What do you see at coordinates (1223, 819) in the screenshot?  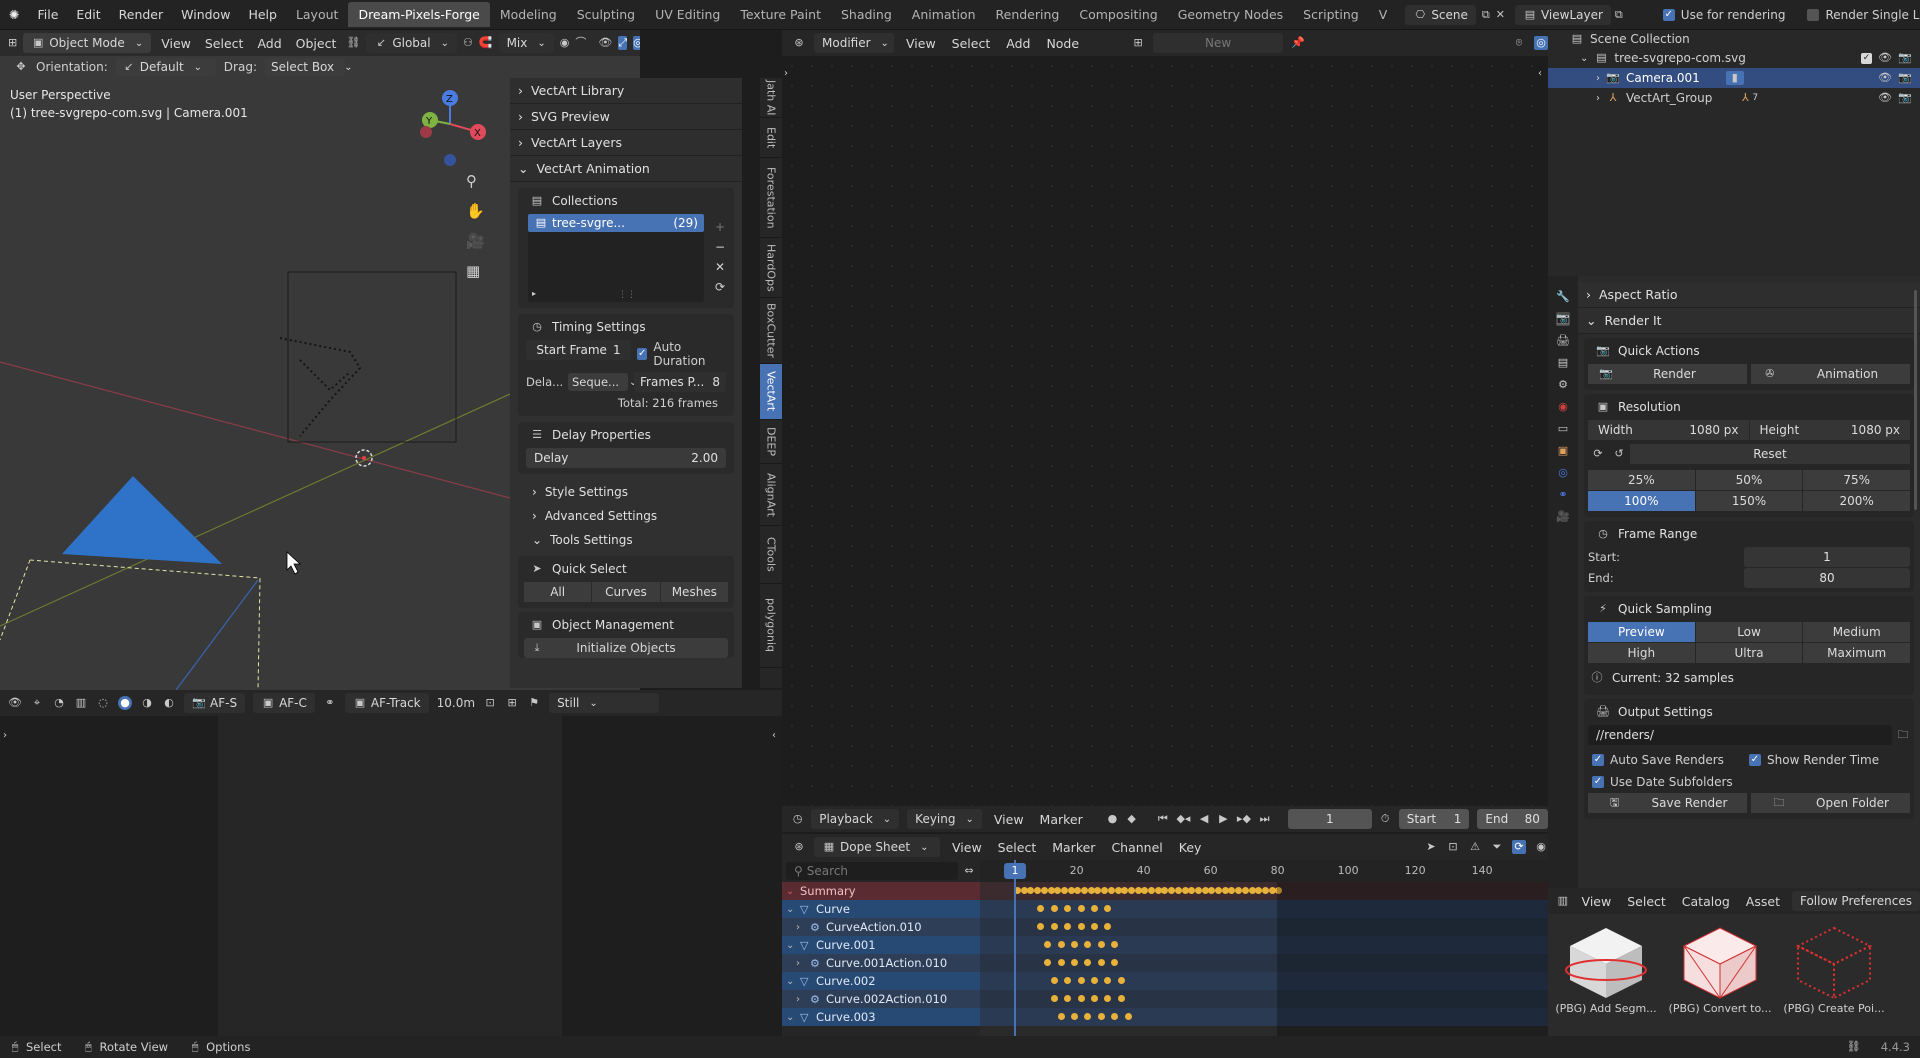 I see `play-icon: ▶` at bounding box center [1223, 819].